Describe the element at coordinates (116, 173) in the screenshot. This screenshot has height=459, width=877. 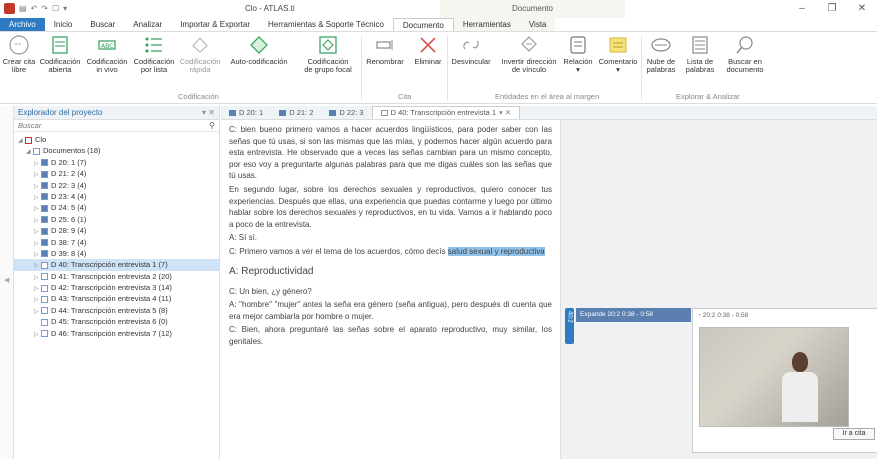
I see `tree-item: ▷ D 21: 2 (4)` at that location.